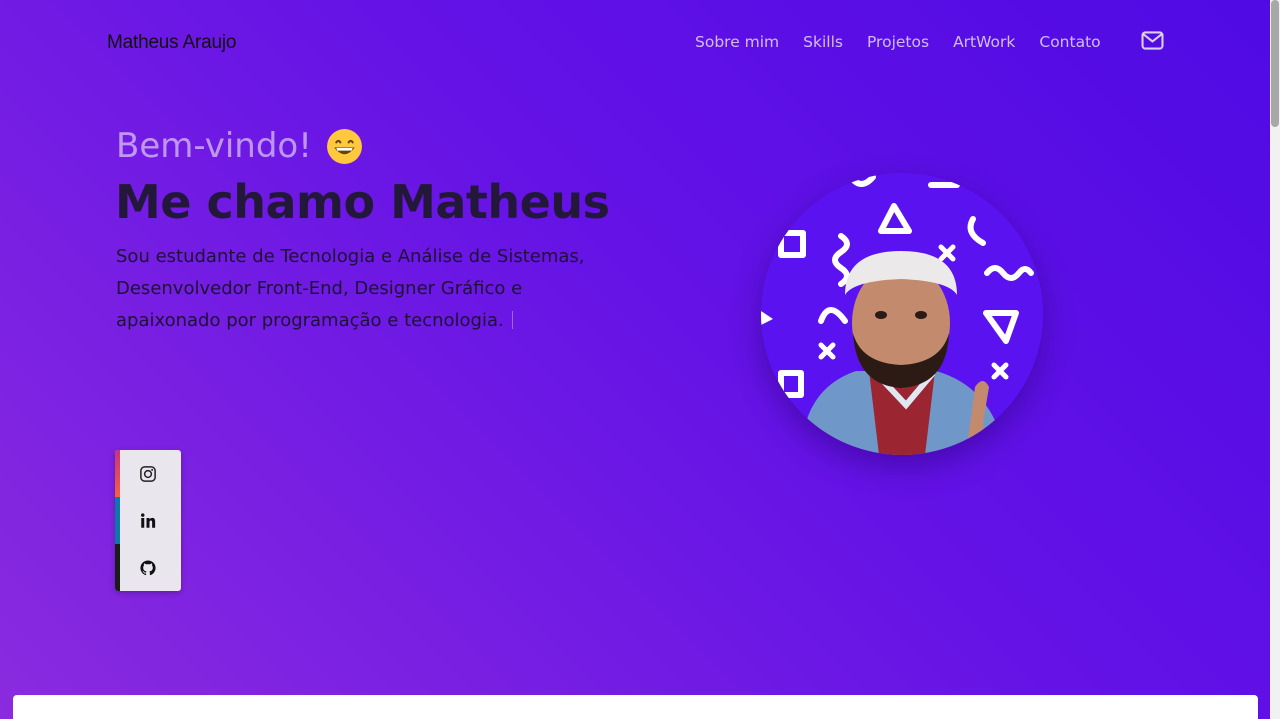 This screenshot has height=719, width=1280. Describe the element at coordinates (823, 42) in the screenshot. I see `nav-skills: Skills` at that location.